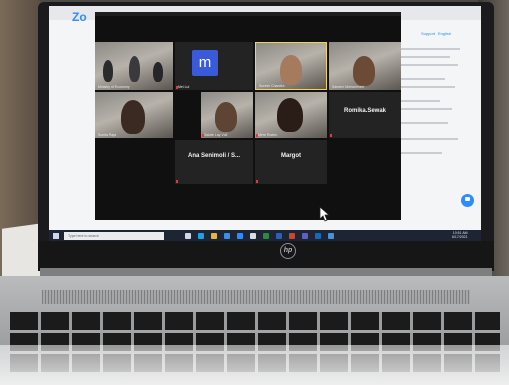 The width and height of the screenshot is (509, 385). I want to click on participant-tile: Sareem Mohammed, so click(365, 66).